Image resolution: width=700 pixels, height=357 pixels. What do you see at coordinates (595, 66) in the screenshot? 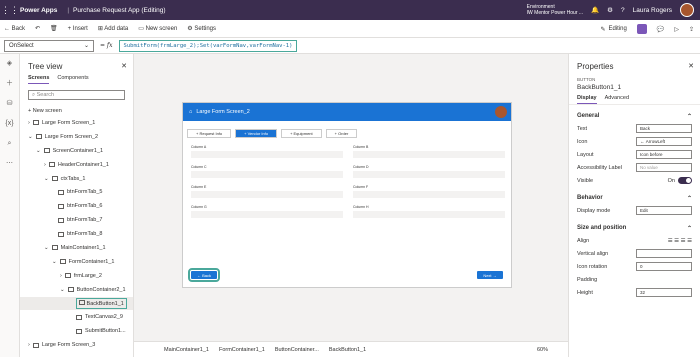
I see `properties-title: Properties` at bounding box center [595, 66].